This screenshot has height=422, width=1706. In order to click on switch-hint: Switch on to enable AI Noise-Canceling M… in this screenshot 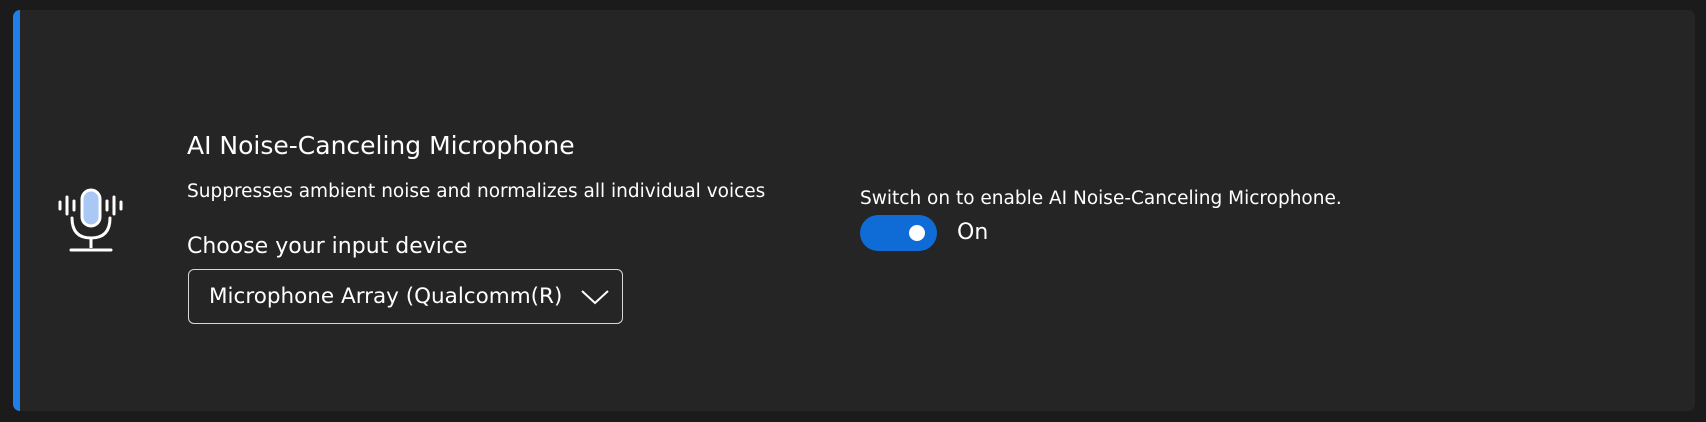, I will do `click(1101, 198)`.